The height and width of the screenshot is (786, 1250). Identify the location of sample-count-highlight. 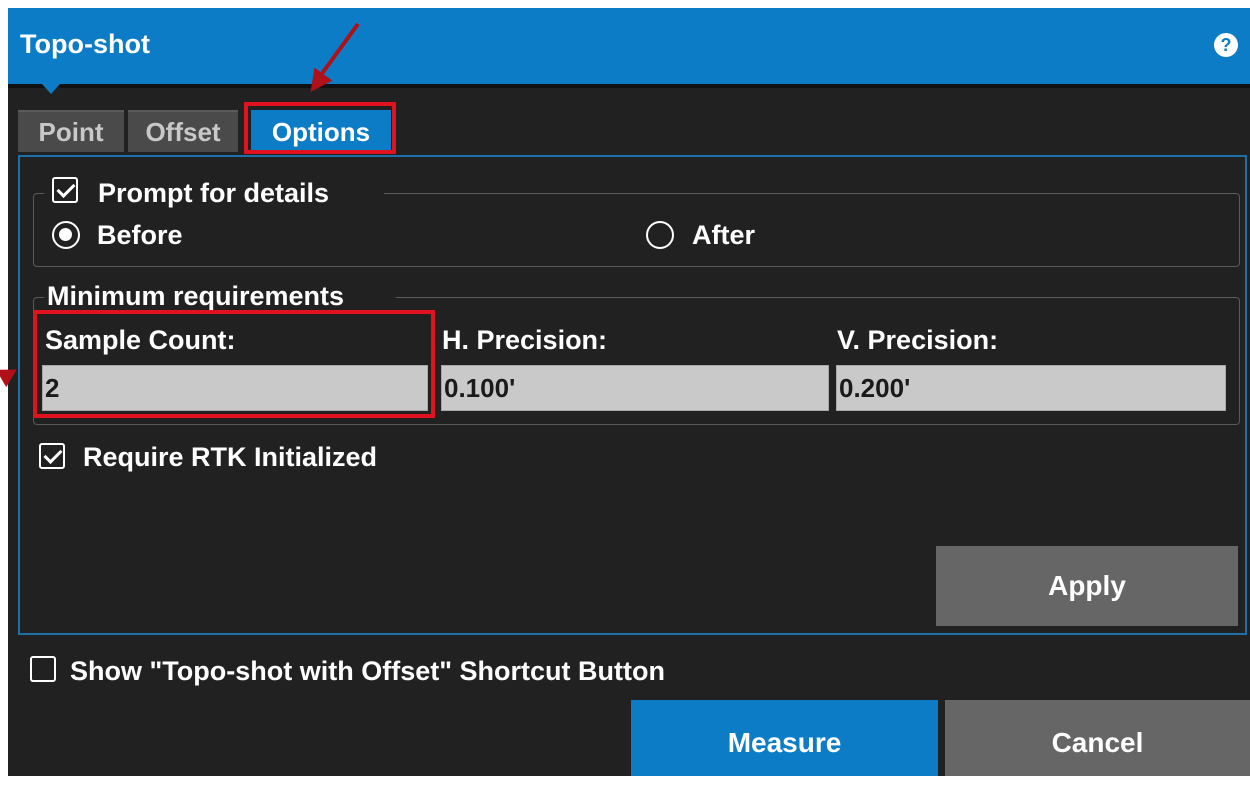
(234, 364).